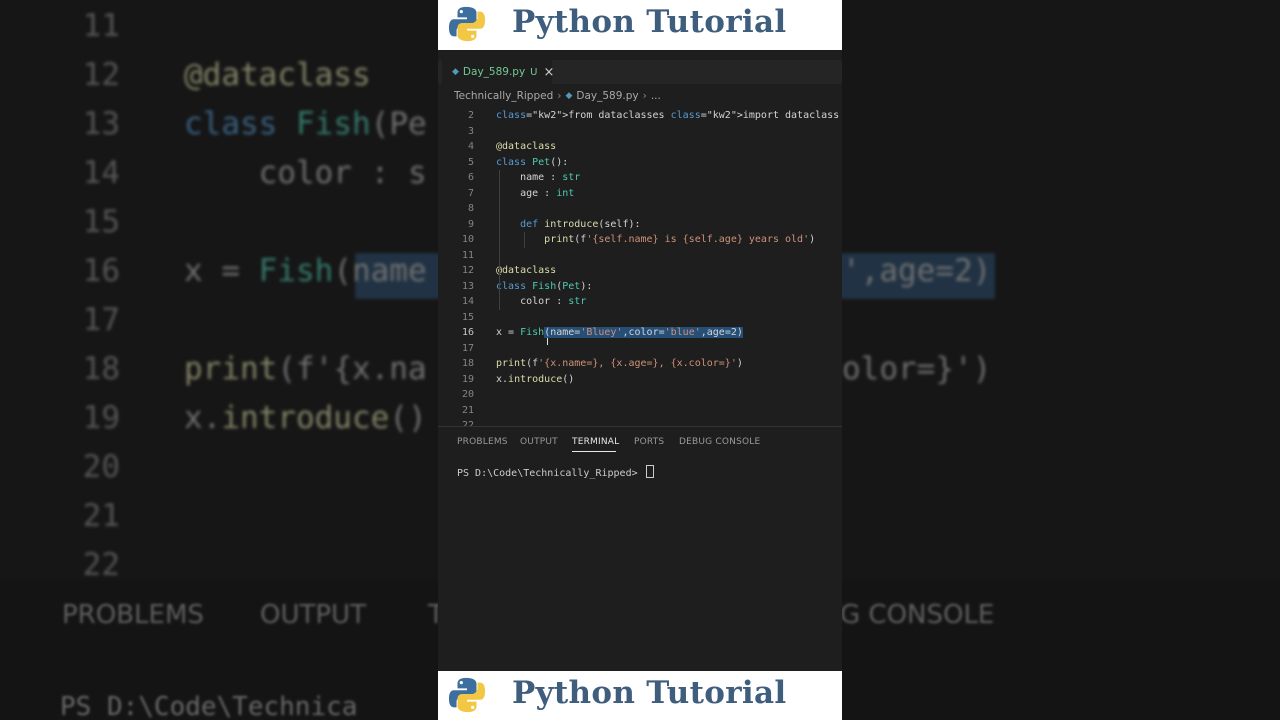 The height and width of the screenshot is (720, 1280). Describe the element at coordinates (101, 418) in the screenshot. I see `background-line-number: 19` at that location.